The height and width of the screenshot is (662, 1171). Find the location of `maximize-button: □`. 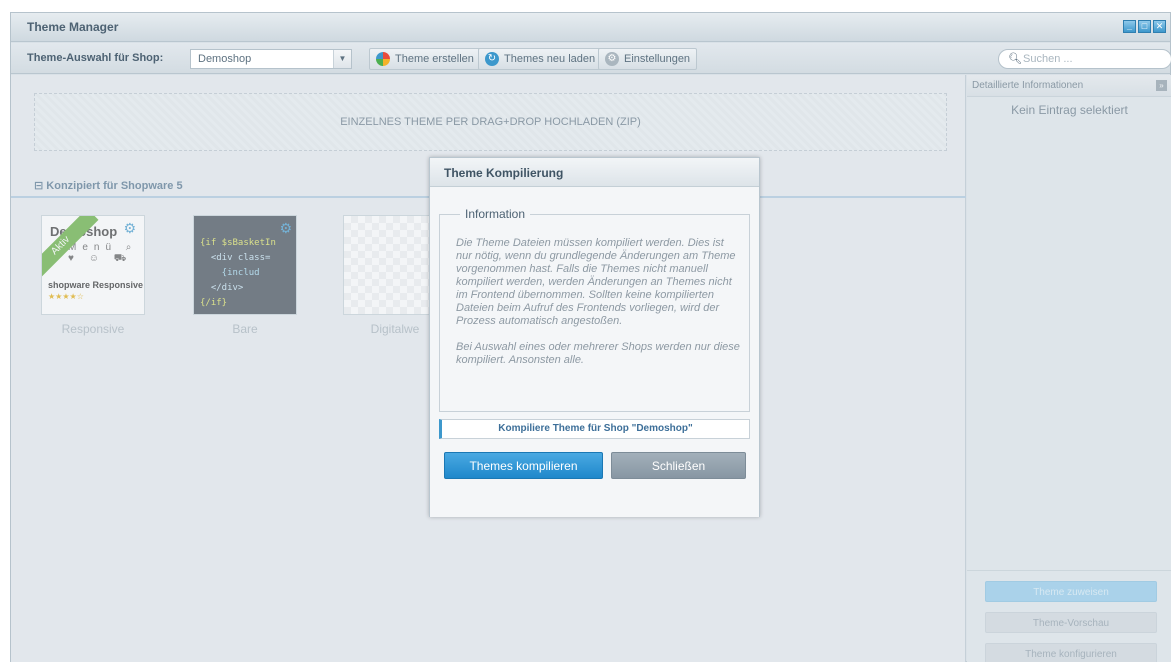

maximize-button: □ is located at coordinates (1144, 26).